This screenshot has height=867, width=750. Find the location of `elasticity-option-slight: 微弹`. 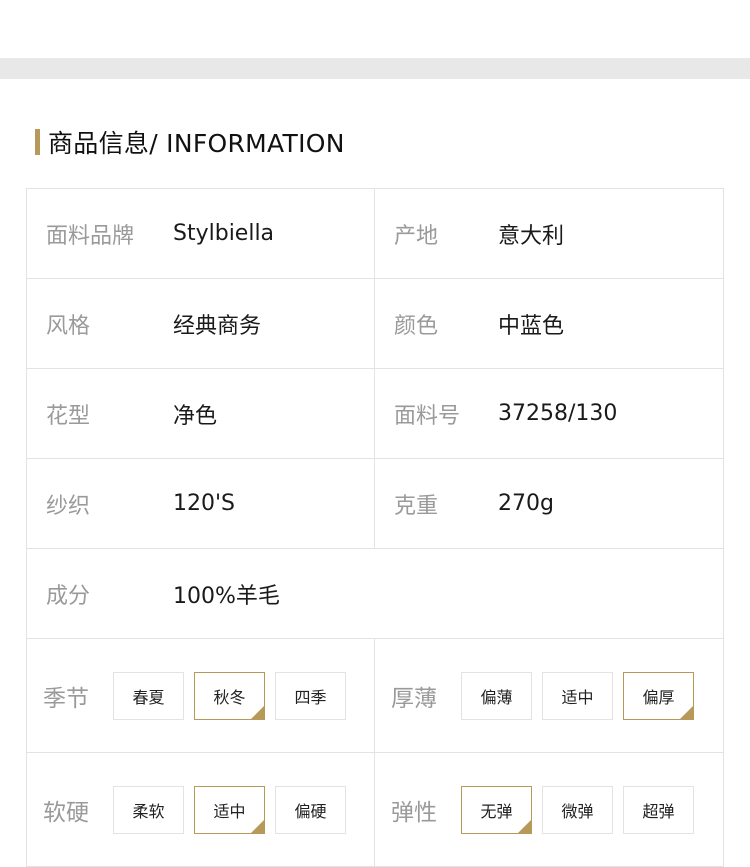

elasticity-option-slight: 微弹 is located at coordinates (577, 809).